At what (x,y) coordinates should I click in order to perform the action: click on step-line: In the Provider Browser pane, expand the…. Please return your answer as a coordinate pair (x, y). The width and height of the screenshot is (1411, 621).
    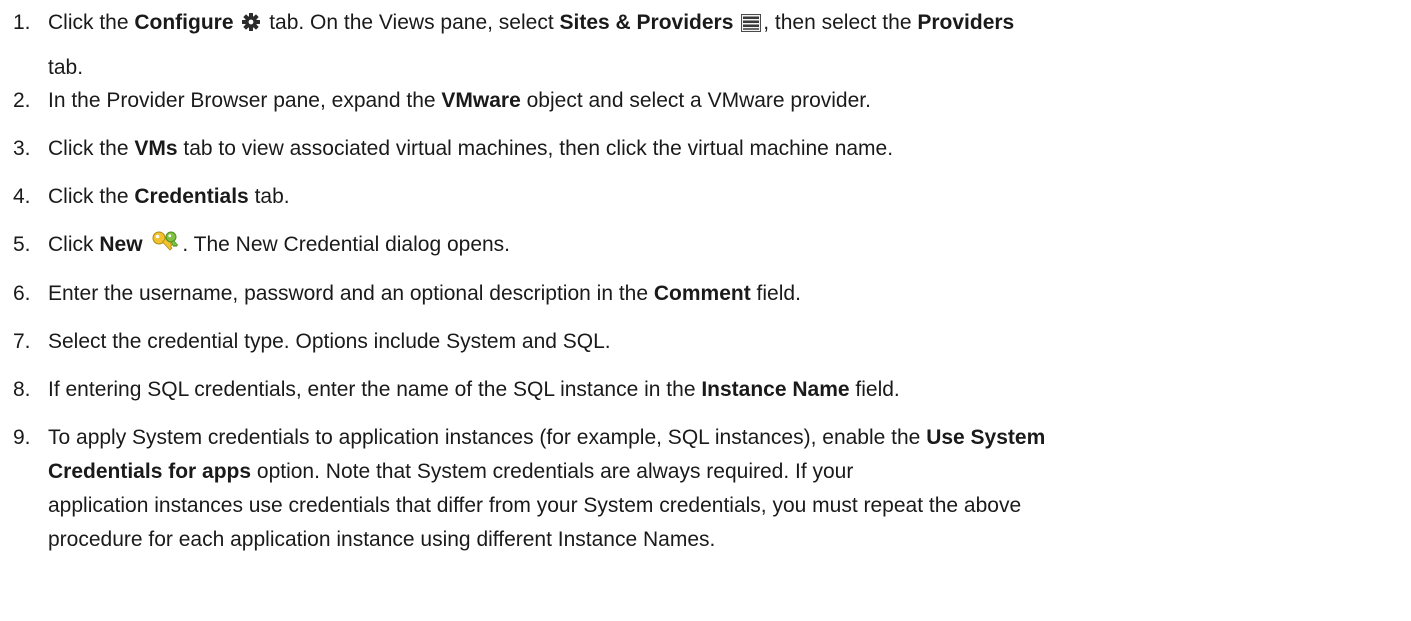
    Looking at the image, I should click on (724, 100).